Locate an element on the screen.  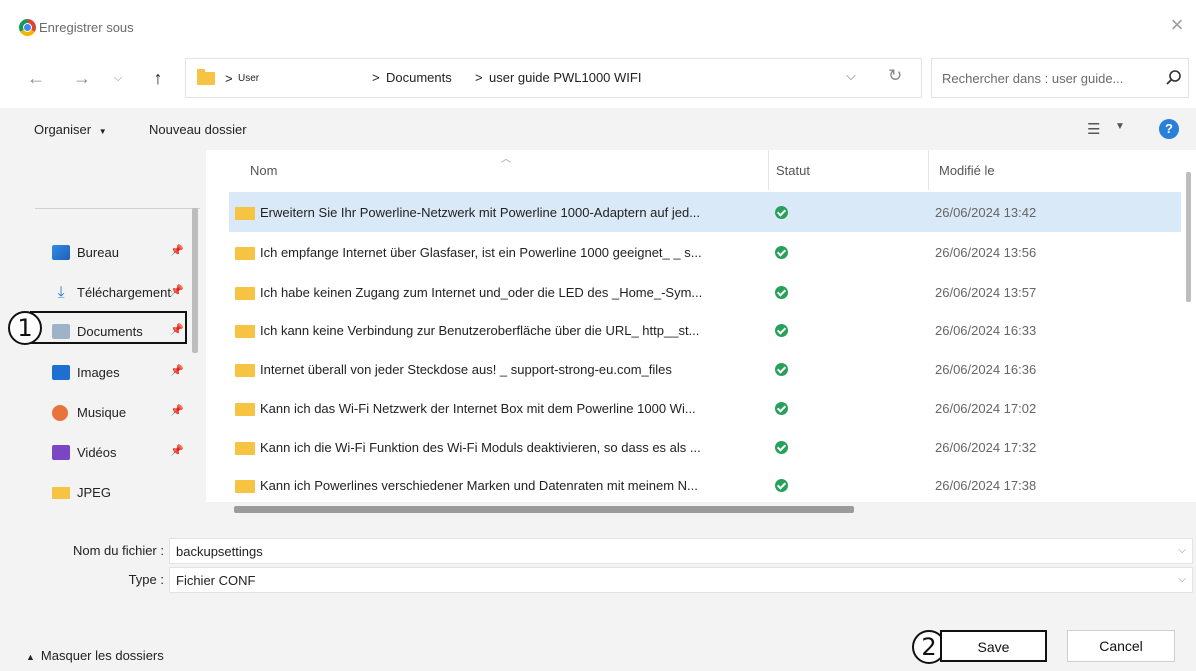
column-header-name: Nom is located at coordinates (508, 170).